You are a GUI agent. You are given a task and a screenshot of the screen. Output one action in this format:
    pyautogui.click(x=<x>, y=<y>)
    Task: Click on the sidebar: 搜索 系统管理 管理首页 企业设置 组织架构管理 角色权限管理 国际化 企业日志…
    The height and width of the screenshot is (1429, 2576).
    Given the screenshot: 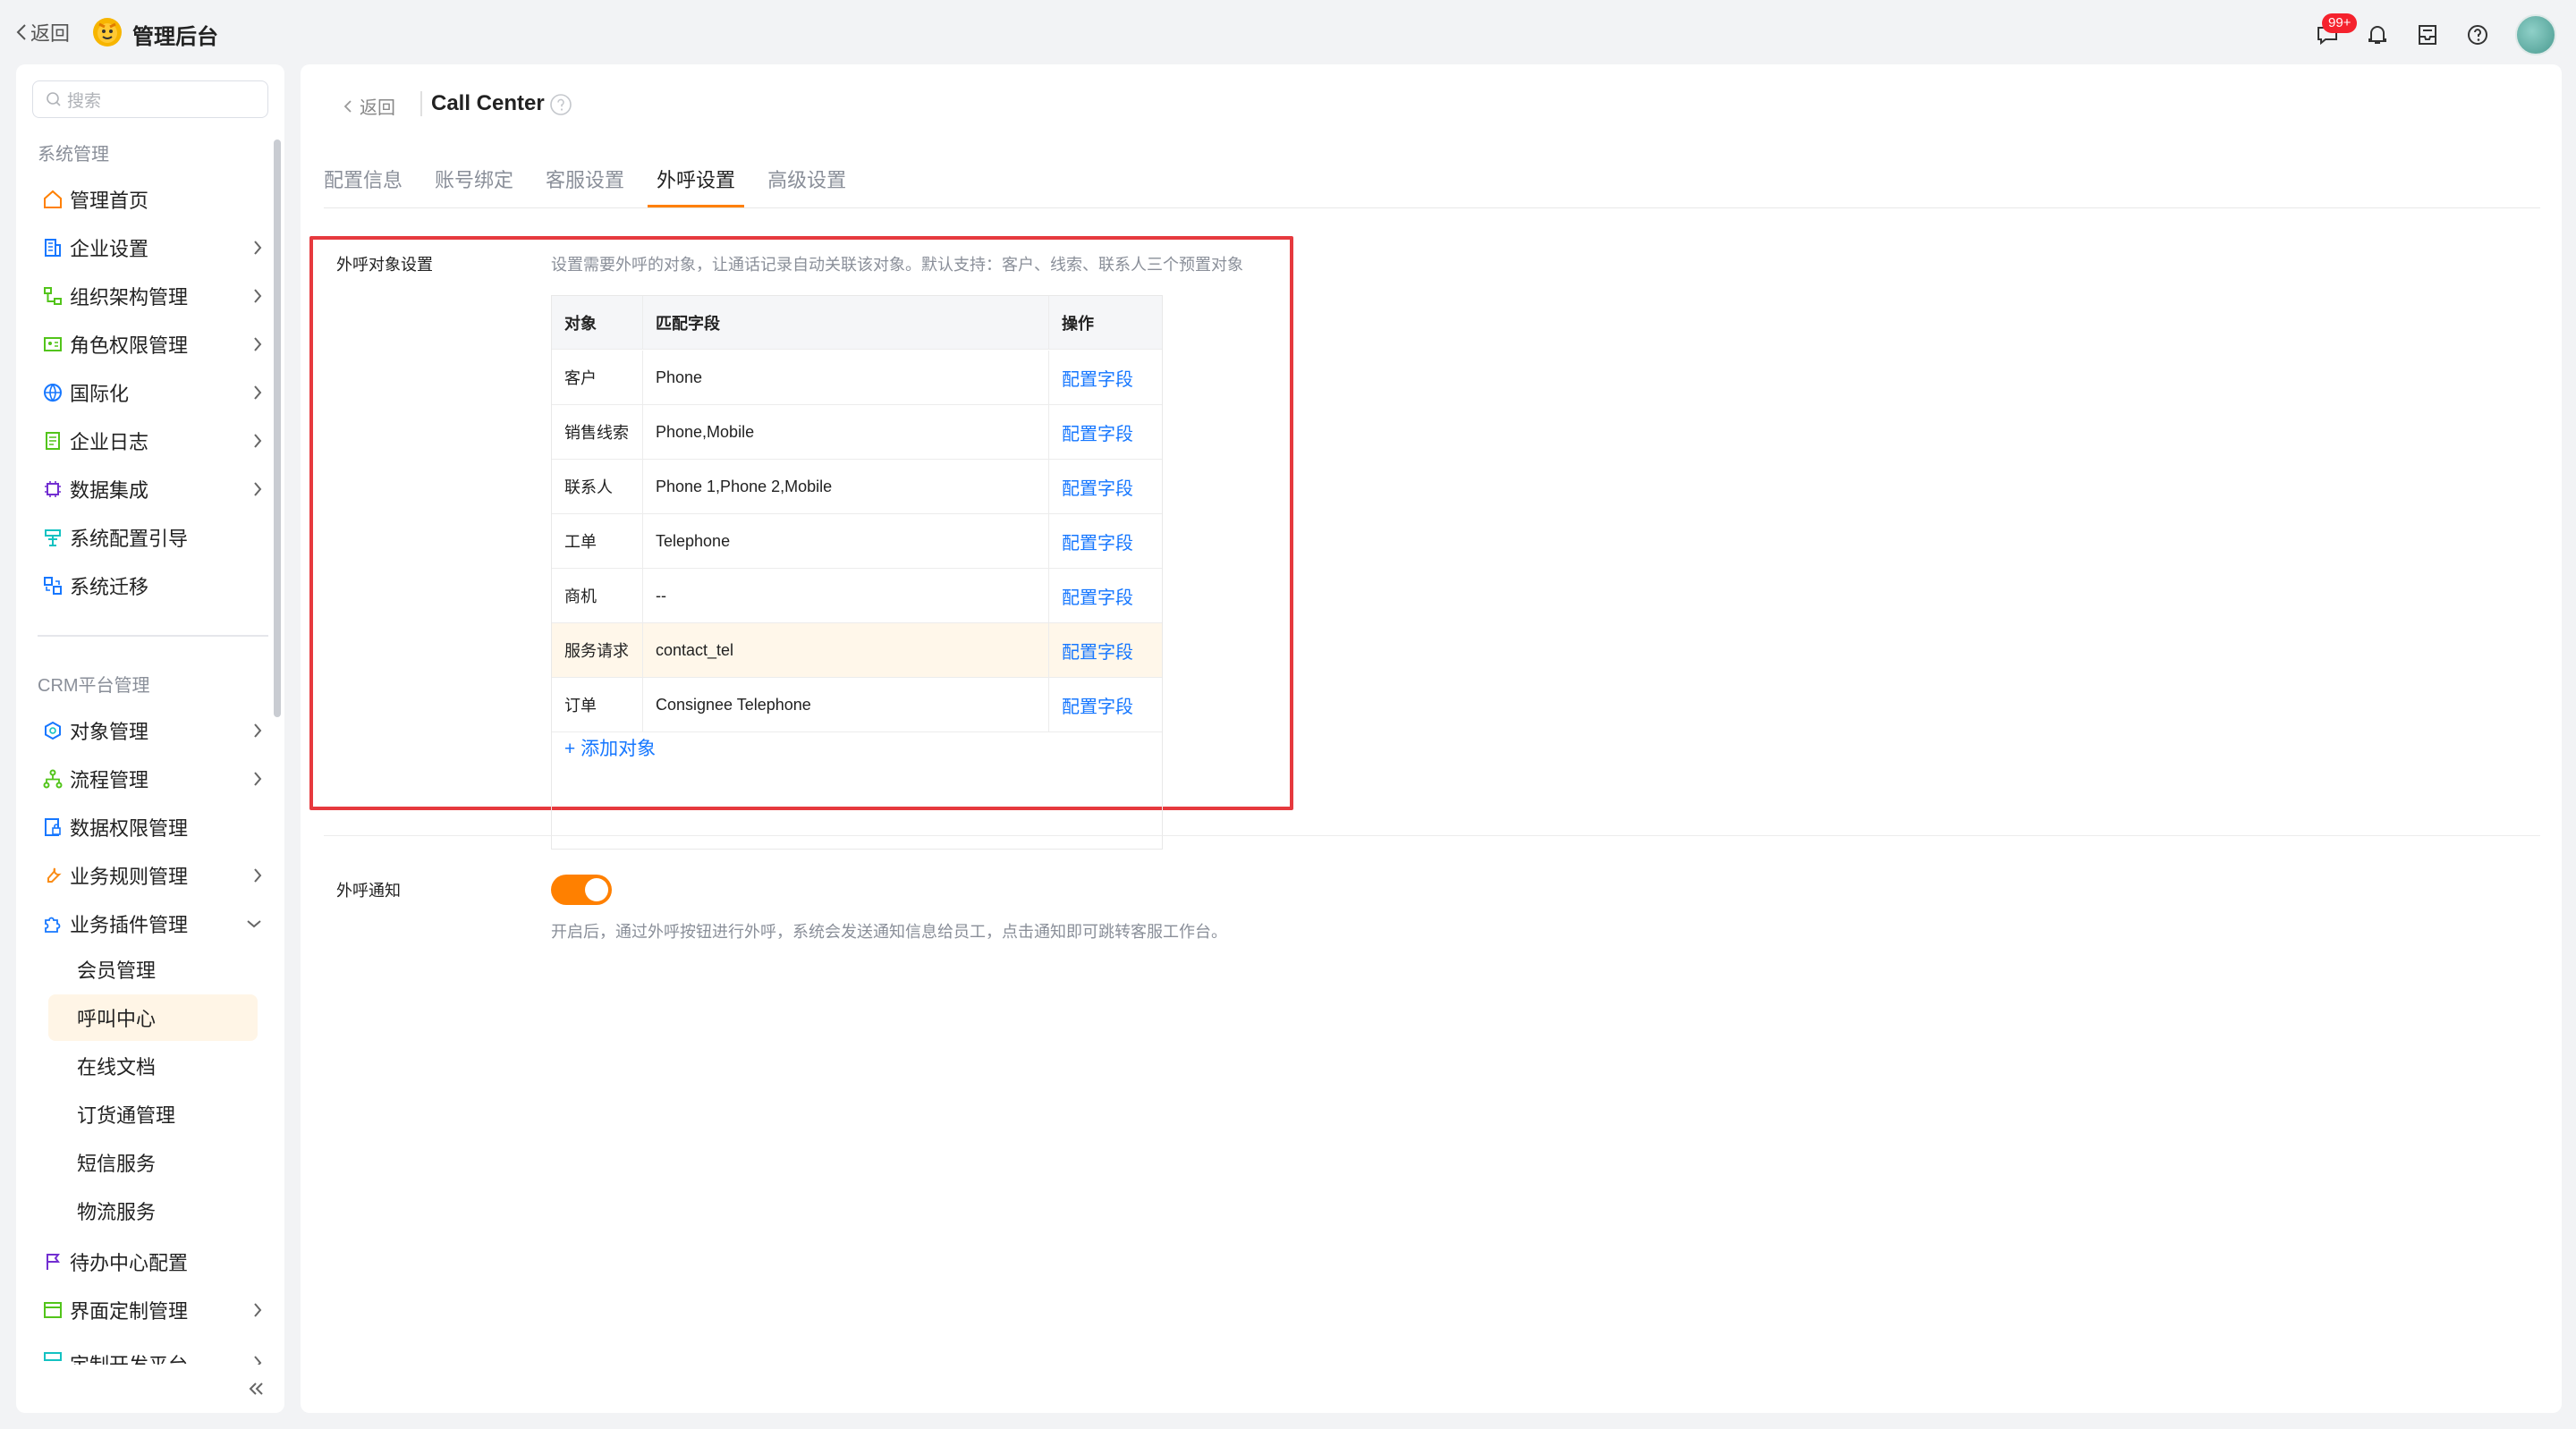 What is the action you would take?
    pyautogui.click(x=150, y=738)
    